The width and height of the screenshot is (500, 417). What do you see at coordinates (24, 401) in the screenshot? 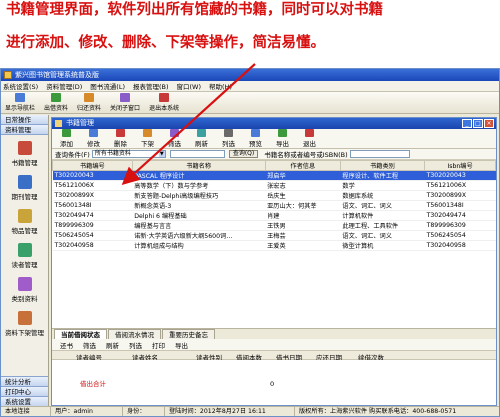
I see `sidebar-footer-settings: 系统设置` at bounding box center [24, 401].